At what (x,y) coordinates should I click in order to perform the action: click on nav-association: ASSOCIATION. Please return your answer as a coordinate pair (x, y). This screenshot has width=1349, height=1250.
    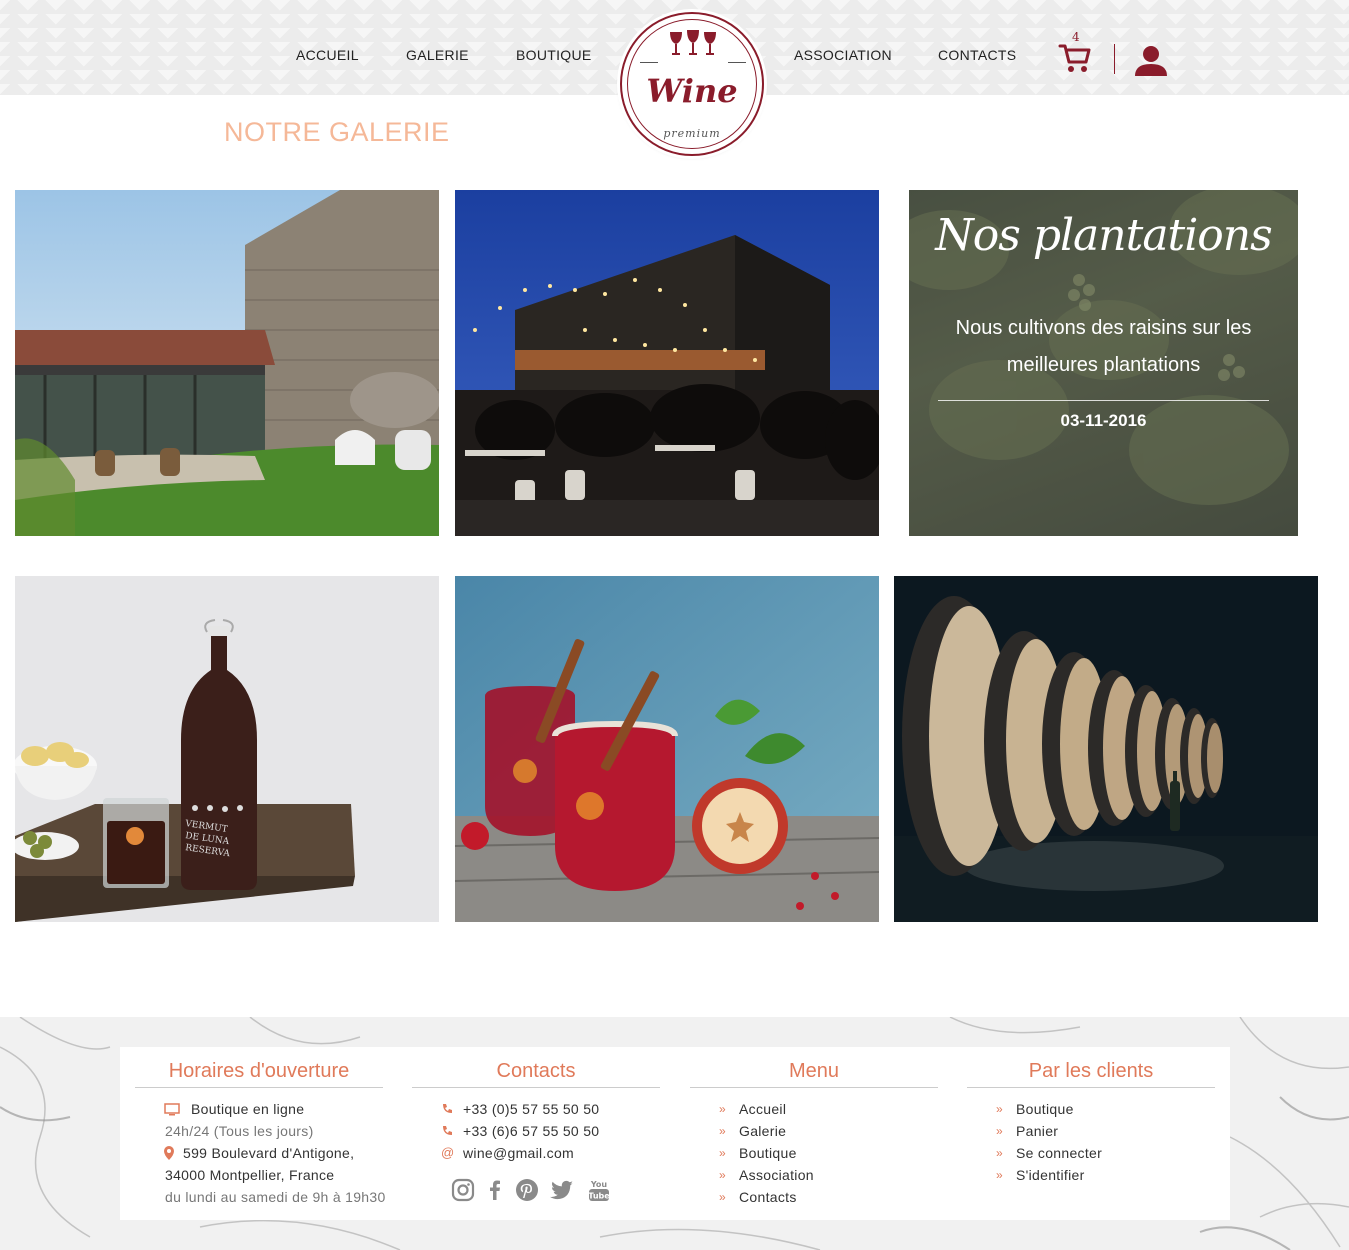
    Looking at the image, I should click on (843, 55).